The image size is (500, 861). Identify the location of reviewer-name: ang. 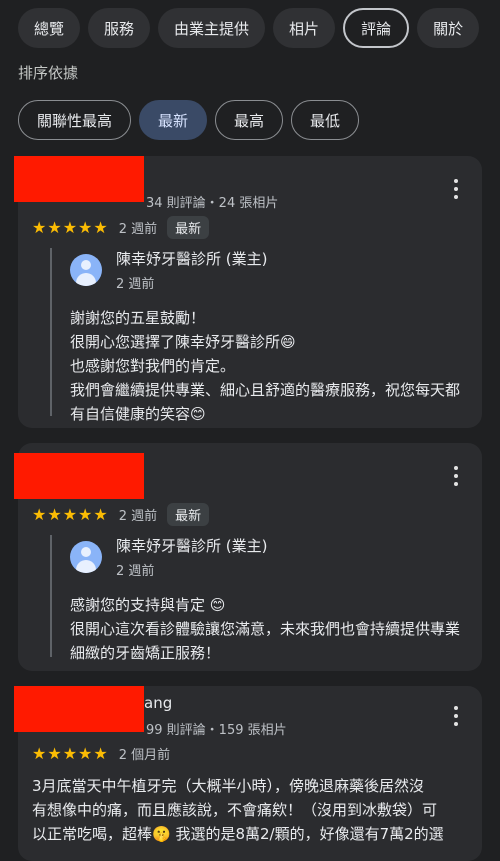
(158, 703).